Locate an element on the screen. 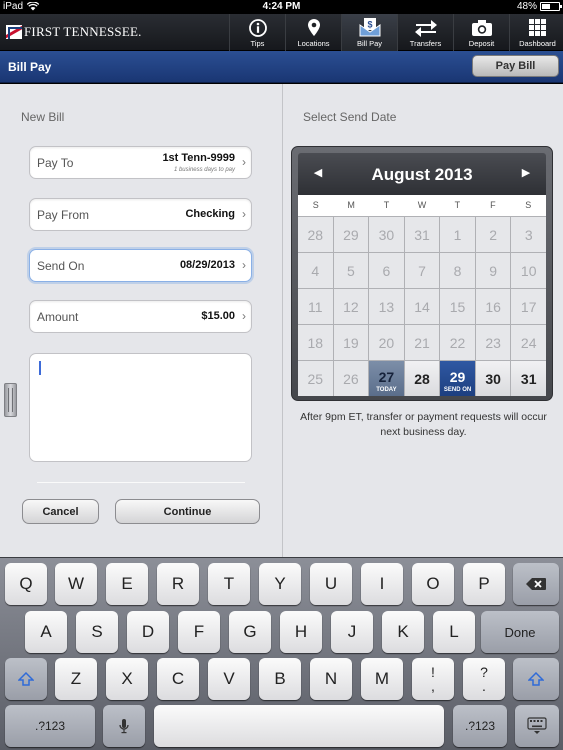 This screenshot has height=750, width=563. amount-label: Amount is located at coordinates (58, 317).